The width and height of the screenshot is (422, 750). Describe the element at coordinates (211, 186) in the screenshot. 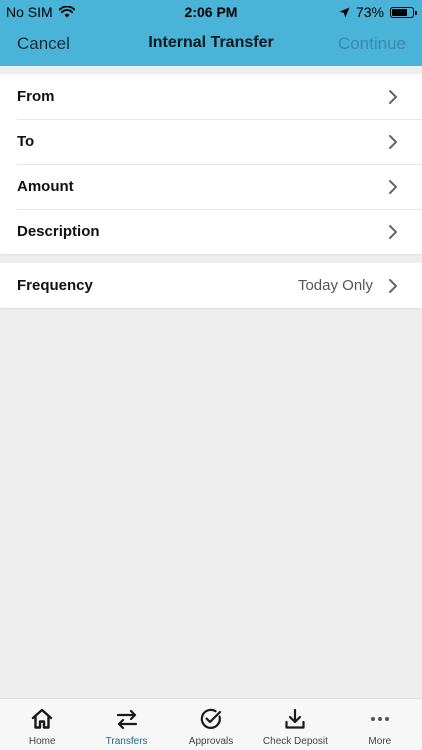

I see `amount-row: Amount` at that location.